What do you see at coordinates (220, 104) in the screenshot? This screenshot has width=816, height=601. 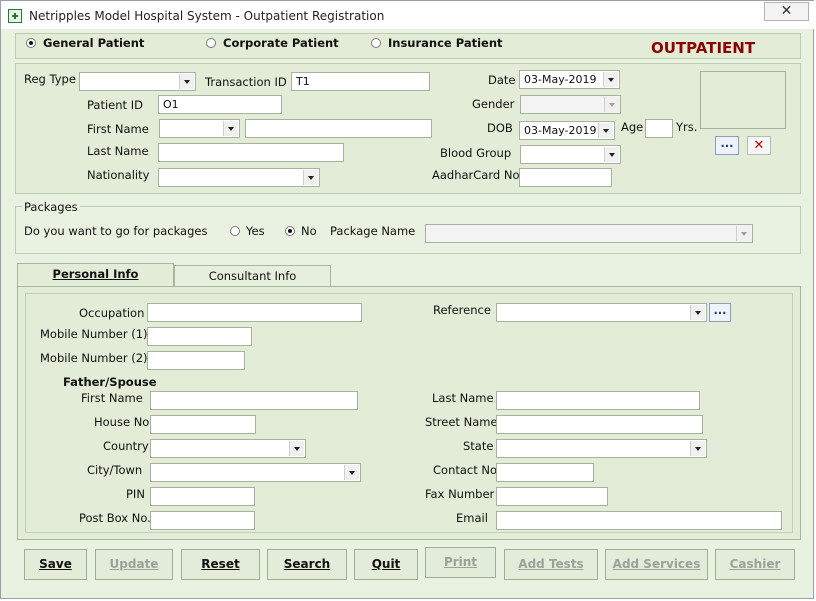 I see `patient-id-field: O1` at bounding box center [220, 104].